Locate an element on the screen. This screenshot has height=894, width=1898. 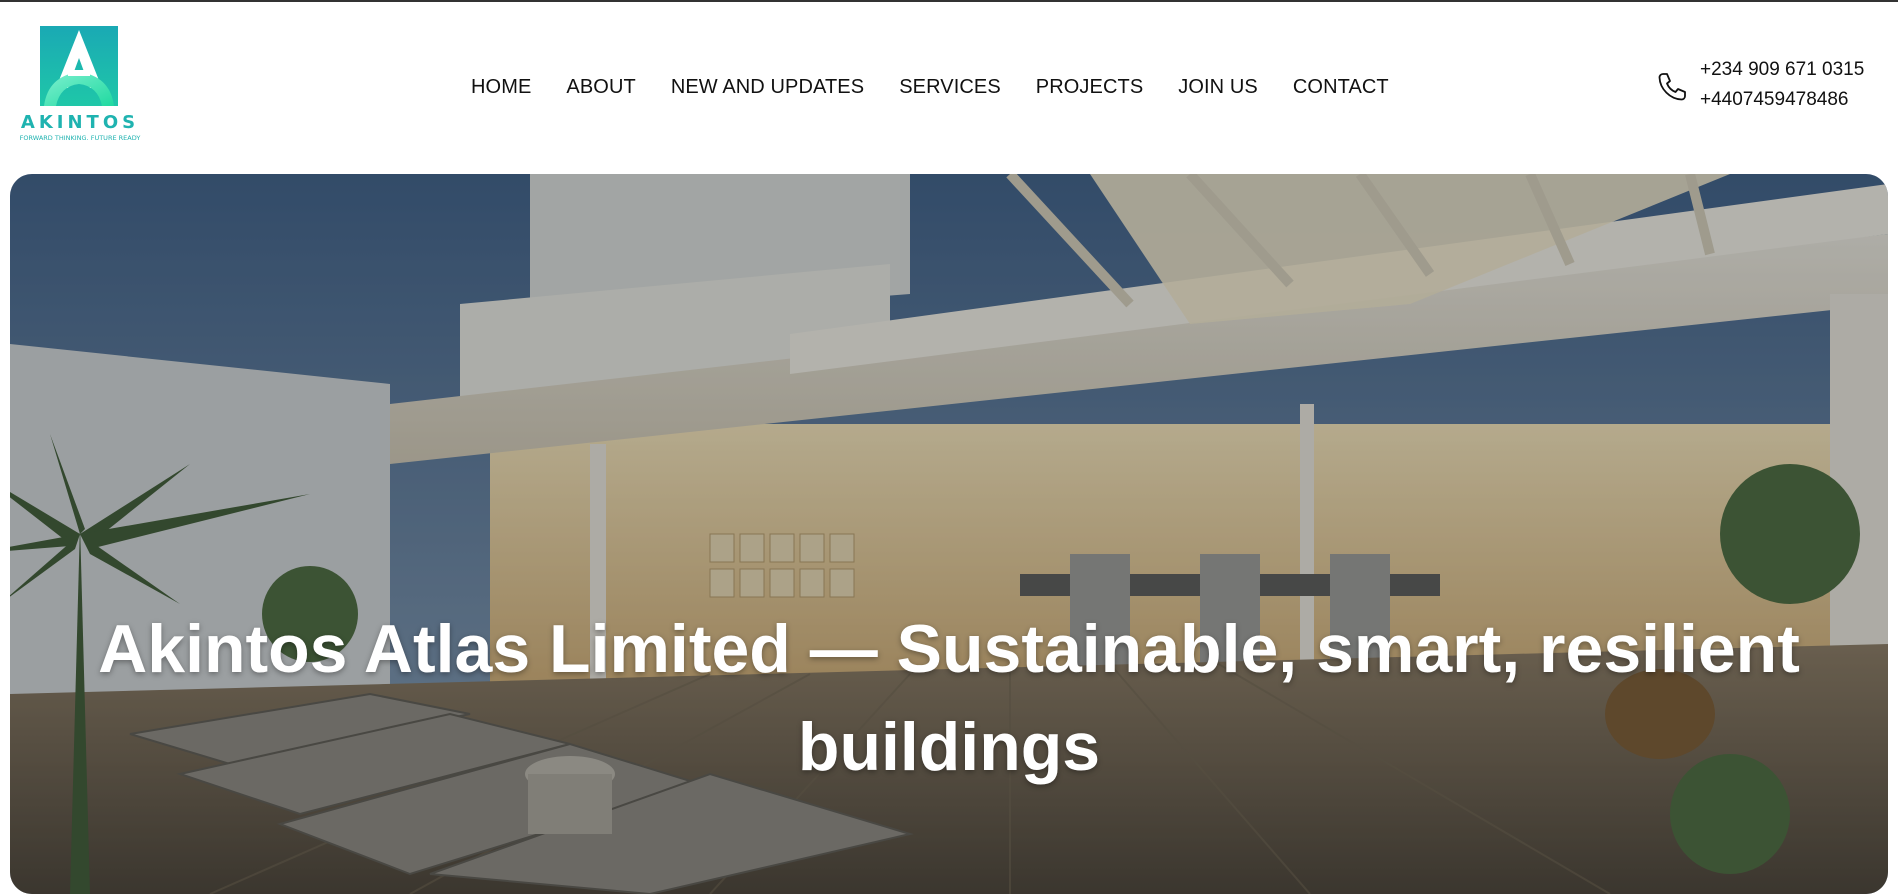
brand-tagline: FORWARD THINKING. FUTURE READY is located at coordinates (80, 138).